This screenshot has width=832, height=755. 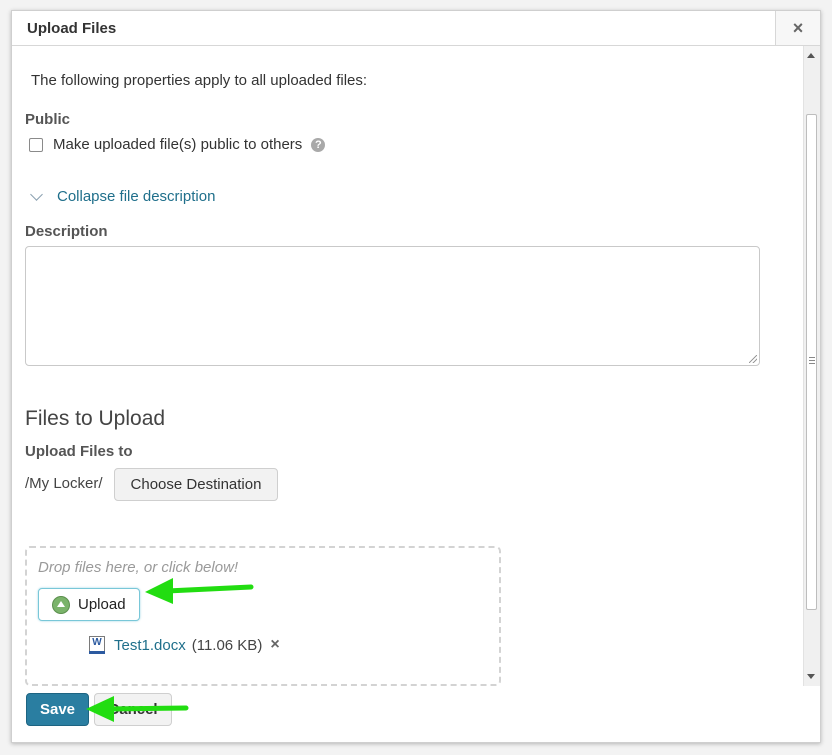 What do you see at coordinates (79, 451) in the screenshot?
I see `upload-files-to-label: Upload Files to` at bounding box center [79, 451].